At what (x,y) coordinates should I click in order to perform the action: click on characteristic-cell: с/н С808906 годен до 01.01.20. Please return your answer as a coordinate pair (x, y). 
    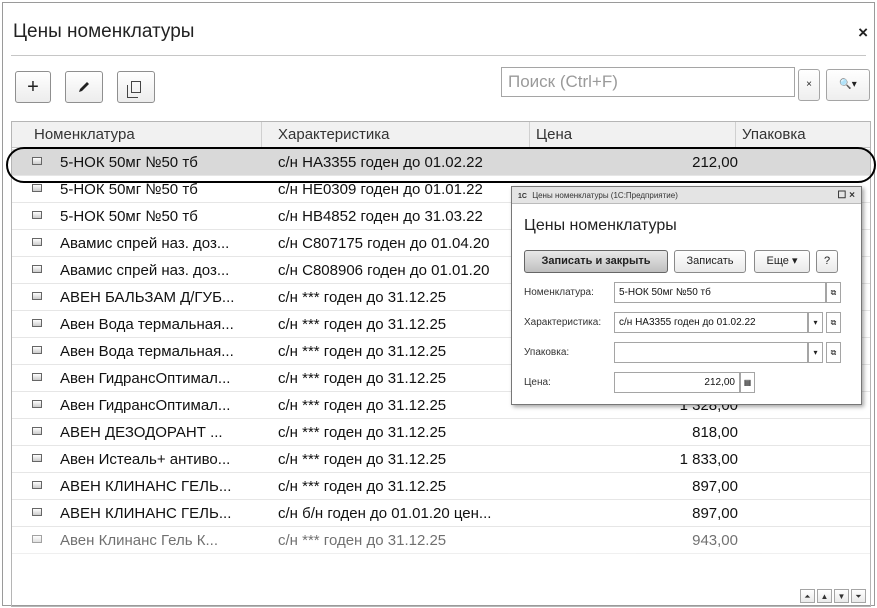
    Looking at the image, I should click on (384, 270).